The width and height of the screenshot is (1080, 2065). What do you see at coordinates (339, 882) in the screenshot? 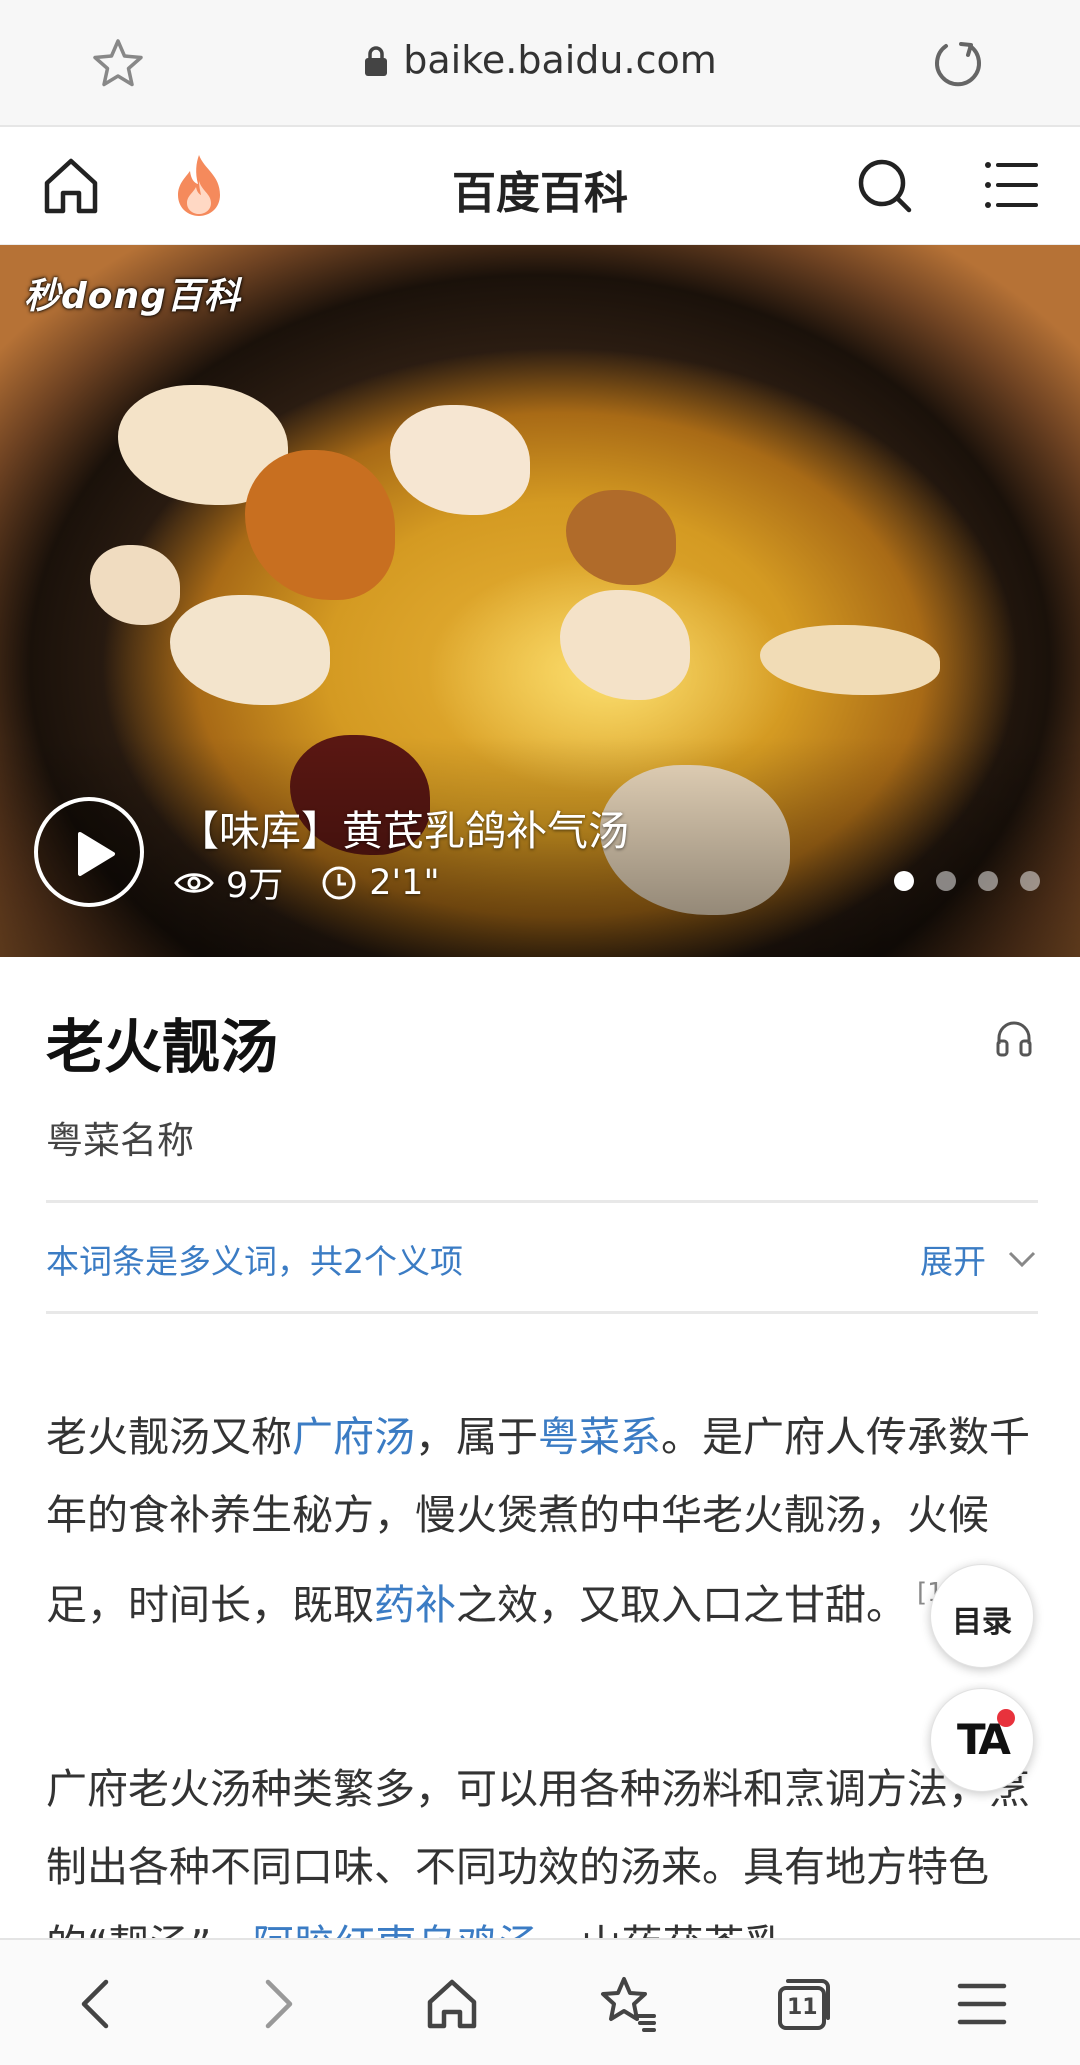
I see `clock-icon` at bounding box center [339, 882].